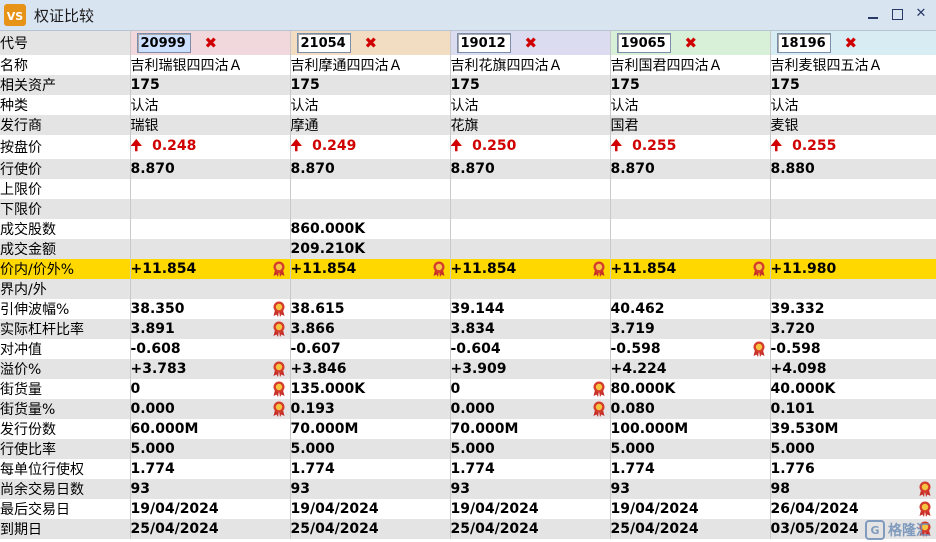  Describe the element at coordinates (65, 105) in the screenshot. I see `row-label: 种类` at that location.